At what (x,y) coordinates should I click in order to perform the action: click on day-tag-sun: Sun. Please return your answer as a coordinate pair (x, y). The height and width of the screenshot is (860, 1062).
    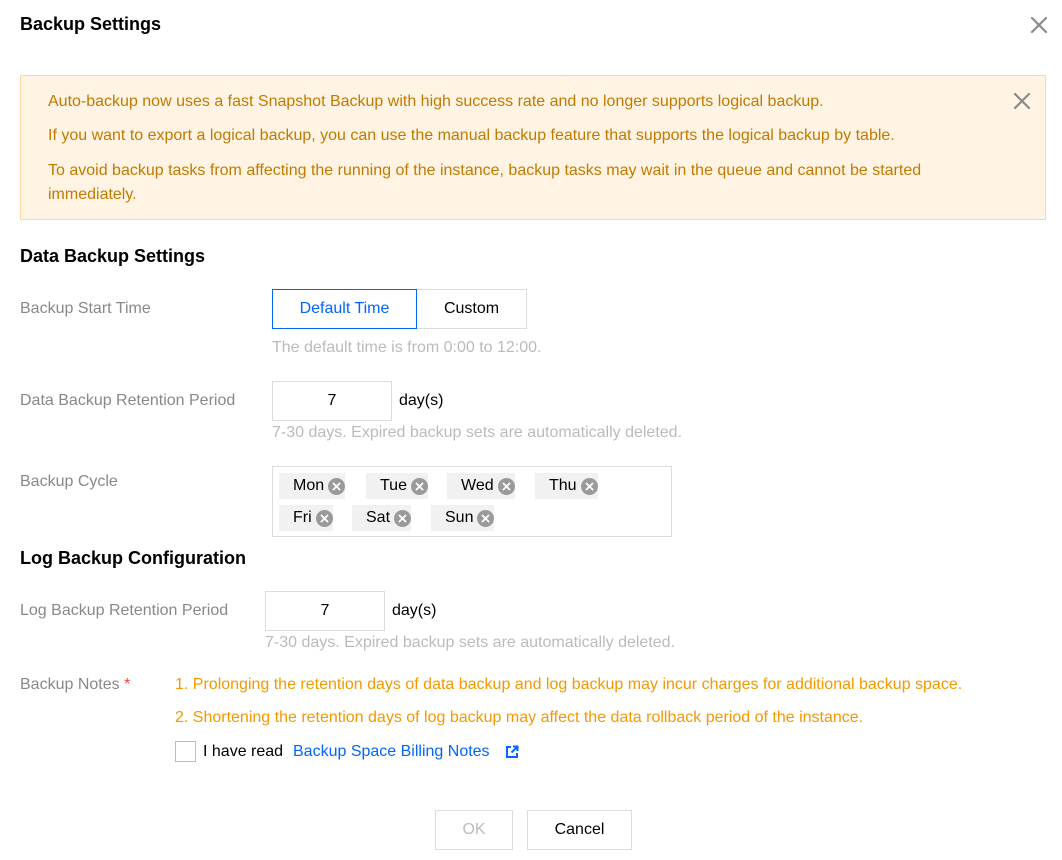
    Looking at the image, I should click on (463, 518).